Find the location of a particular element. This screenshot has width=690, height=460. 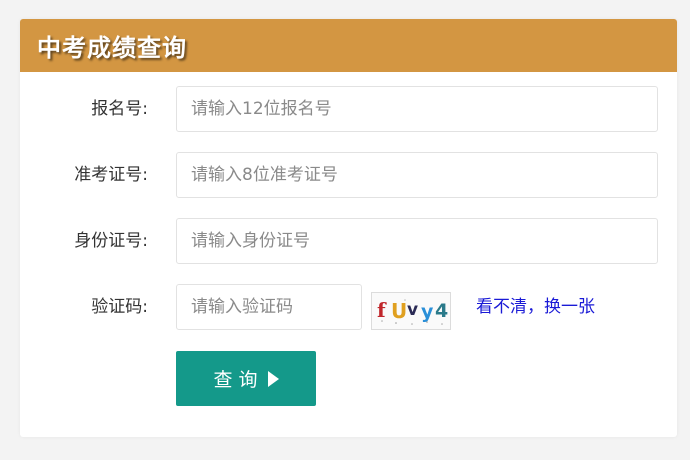

captcha-char: v is located at coordinates (412, 310).